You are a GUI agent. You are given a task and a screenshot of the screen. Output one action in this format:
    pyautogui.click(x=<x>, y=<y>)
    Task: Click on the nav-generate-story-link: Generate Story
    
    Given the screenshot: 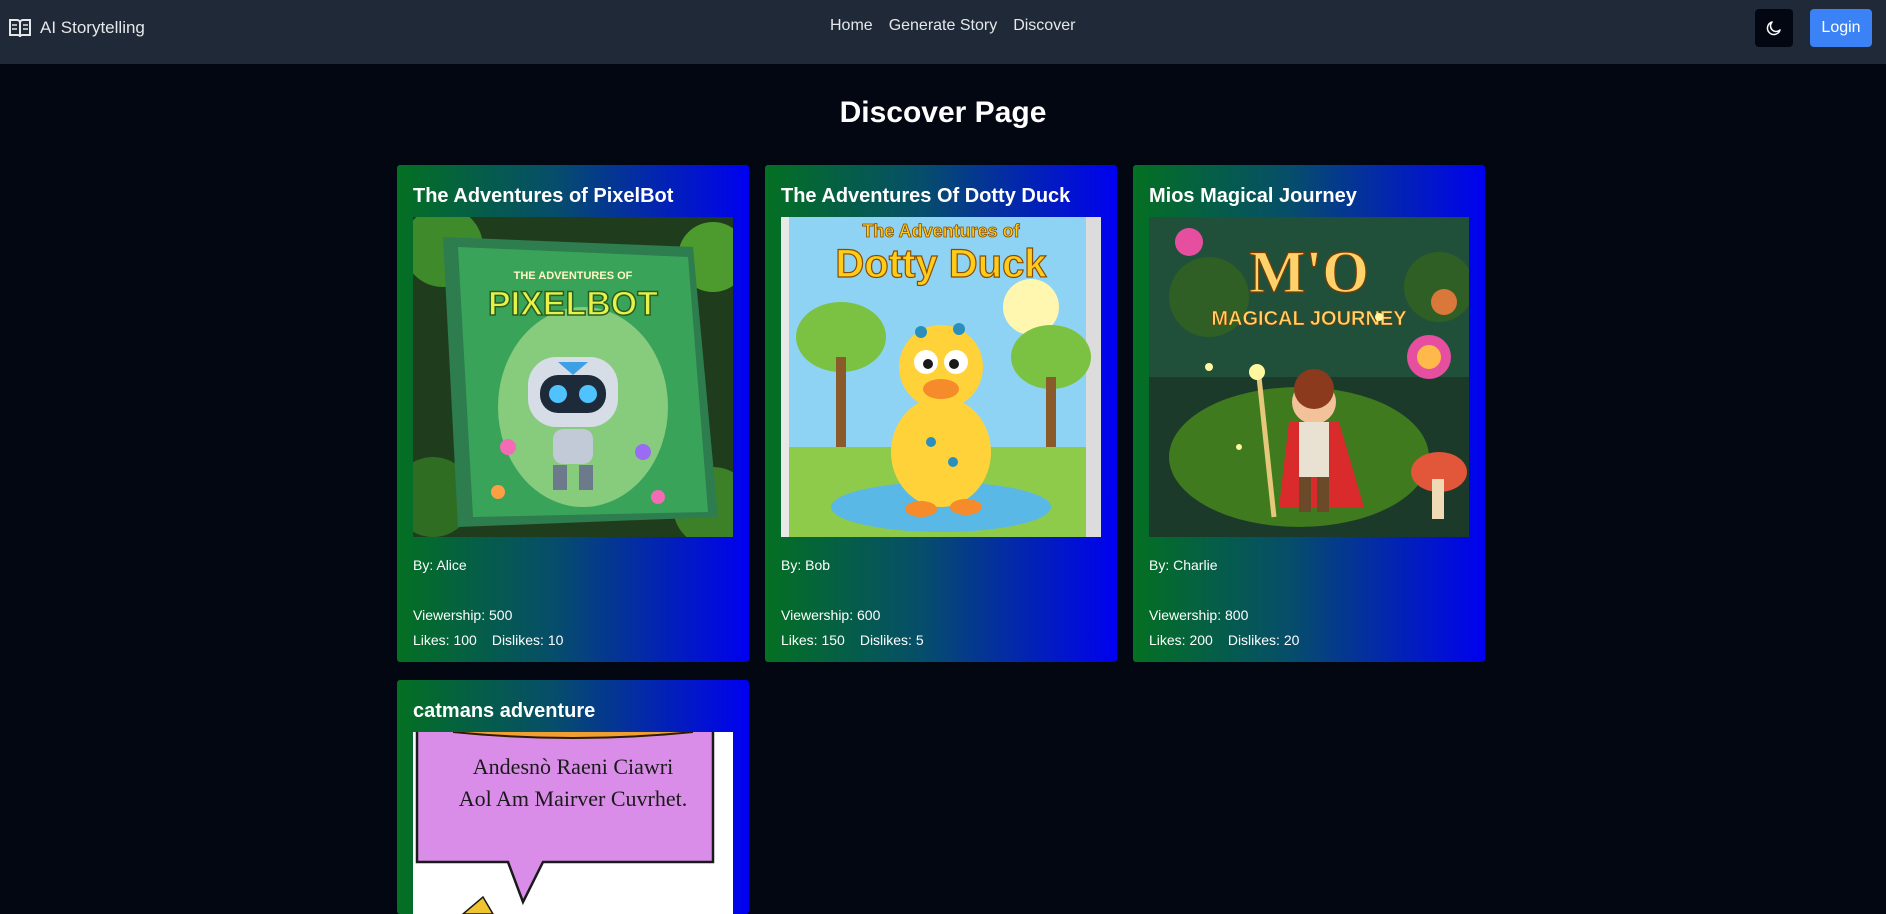 What is the action you would take?
    pyautogui.click(x=943, y=26)
    